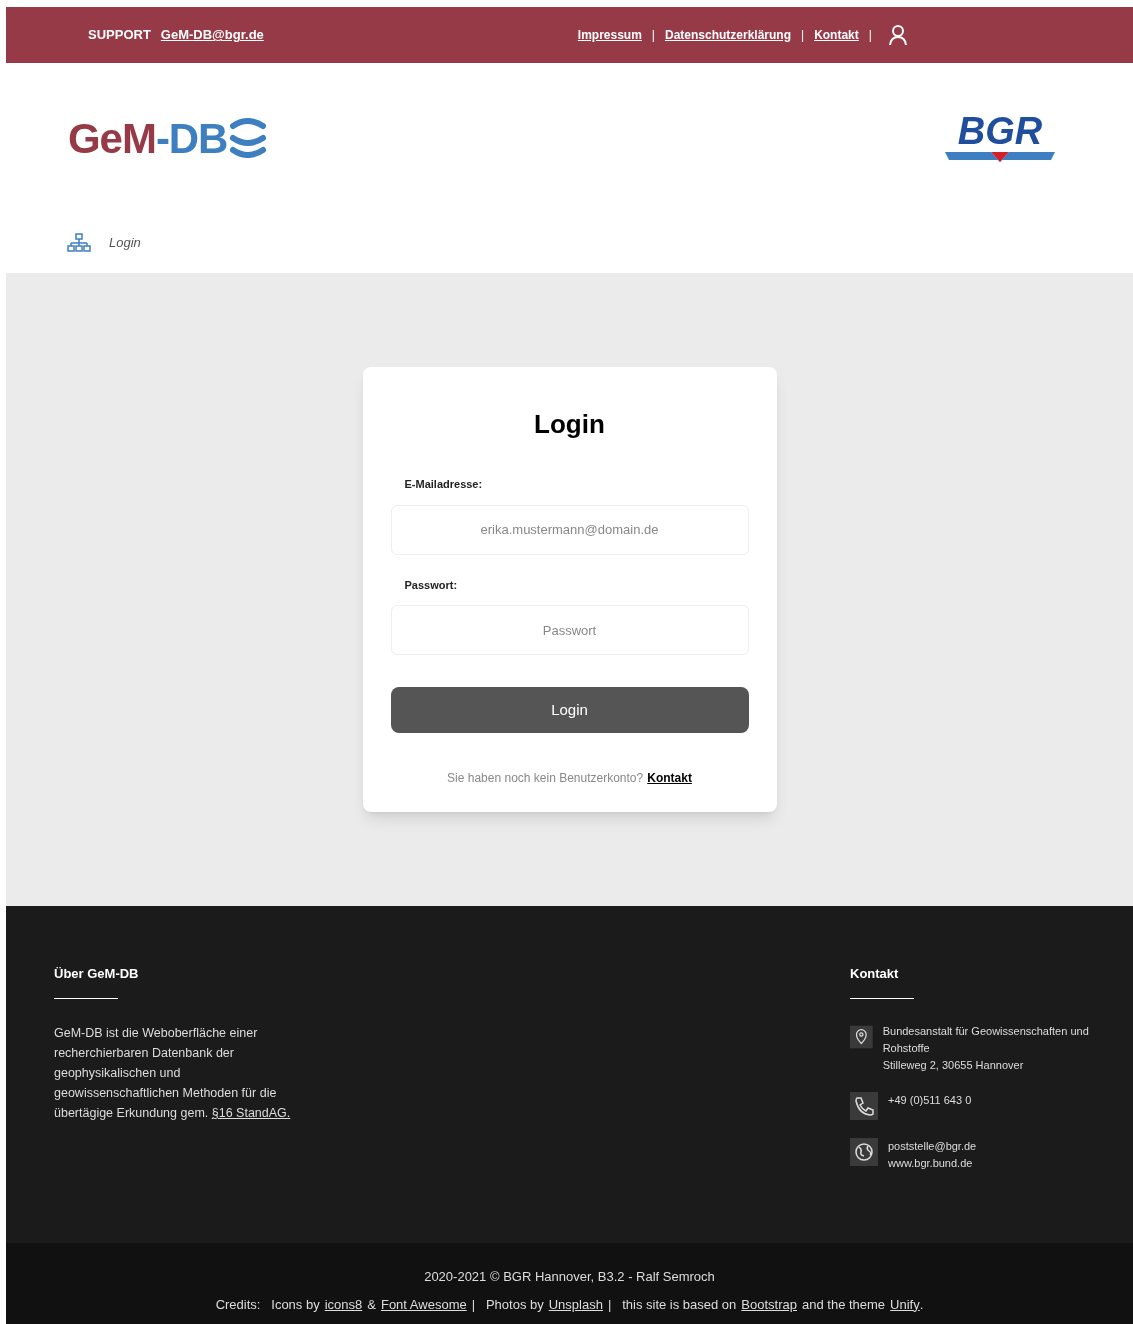 Image resolution: width=1133 pixels, height=1324 pixels. Describe the element at coordinates (343, 1304) in the screenshot. I see `credit-link: icons8` at that location.